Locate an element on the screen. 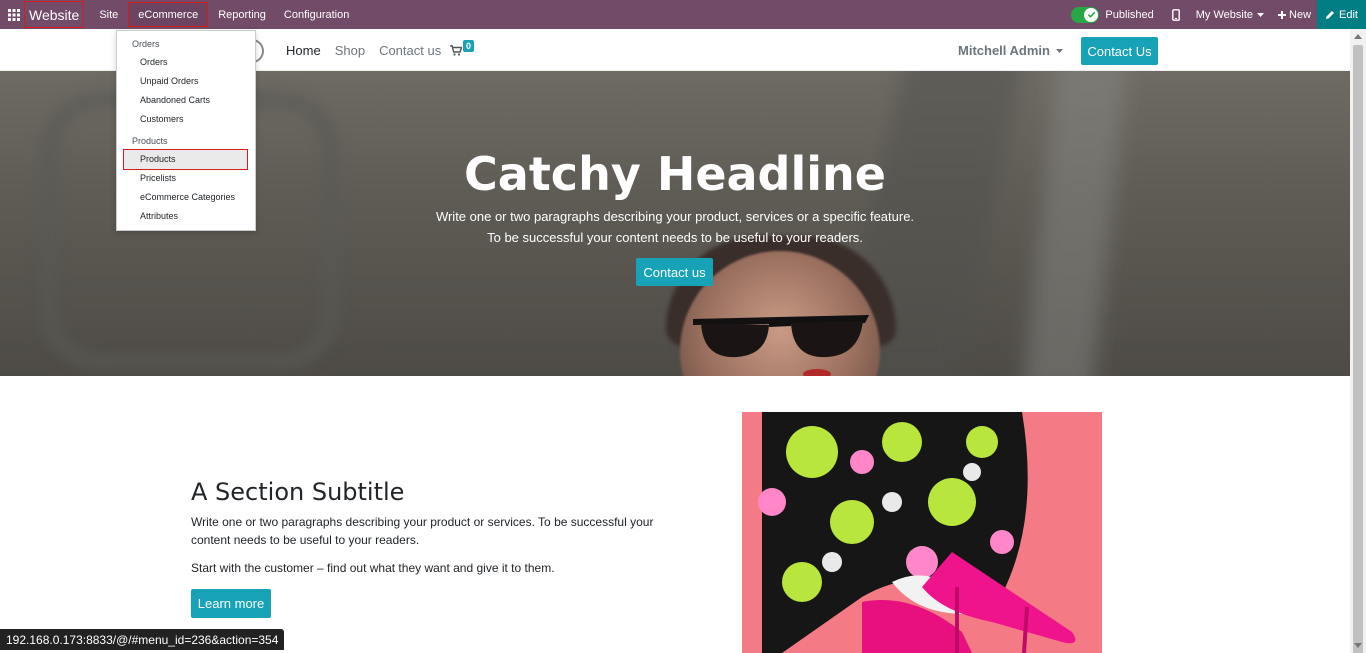  menu-item-customers: Customers is located at coordinates (162, 119).